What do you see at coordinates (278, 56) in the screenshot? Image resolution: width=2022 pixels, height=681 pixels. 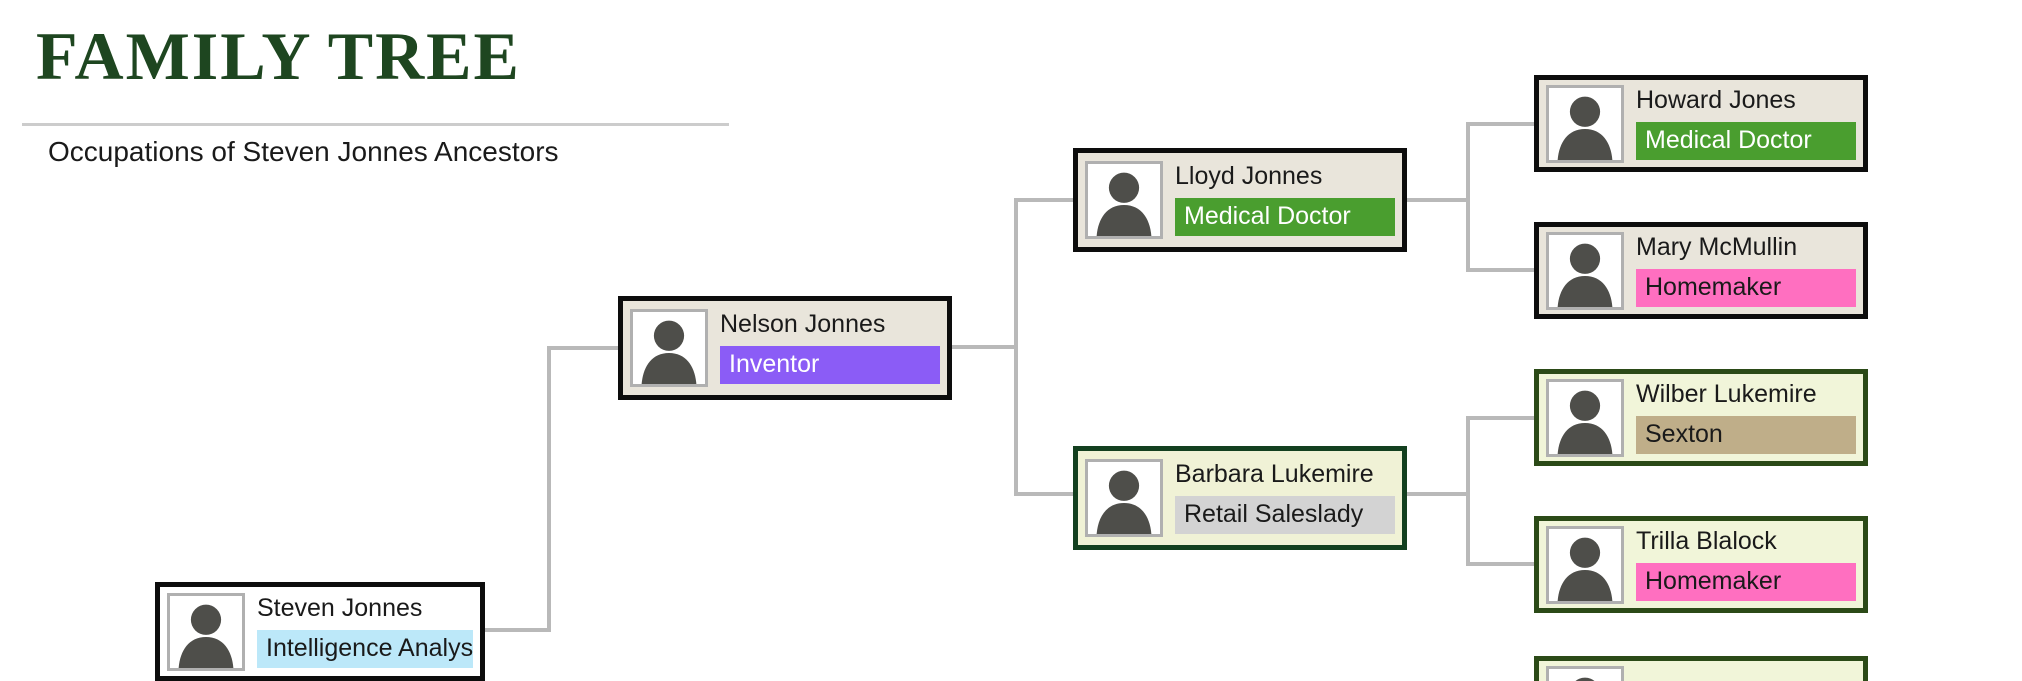 I see `page-title: FAMILY TREE` at bounding box center [278, 56].